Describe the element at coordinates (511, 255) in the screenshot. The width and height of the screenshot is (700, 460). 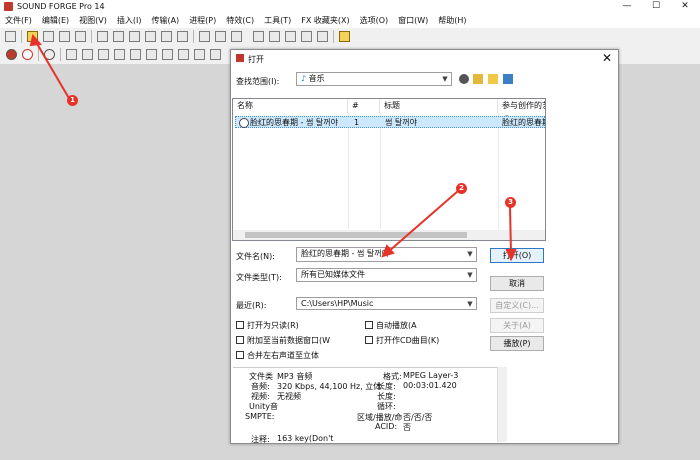
I see `arrow-3-head` at that location.